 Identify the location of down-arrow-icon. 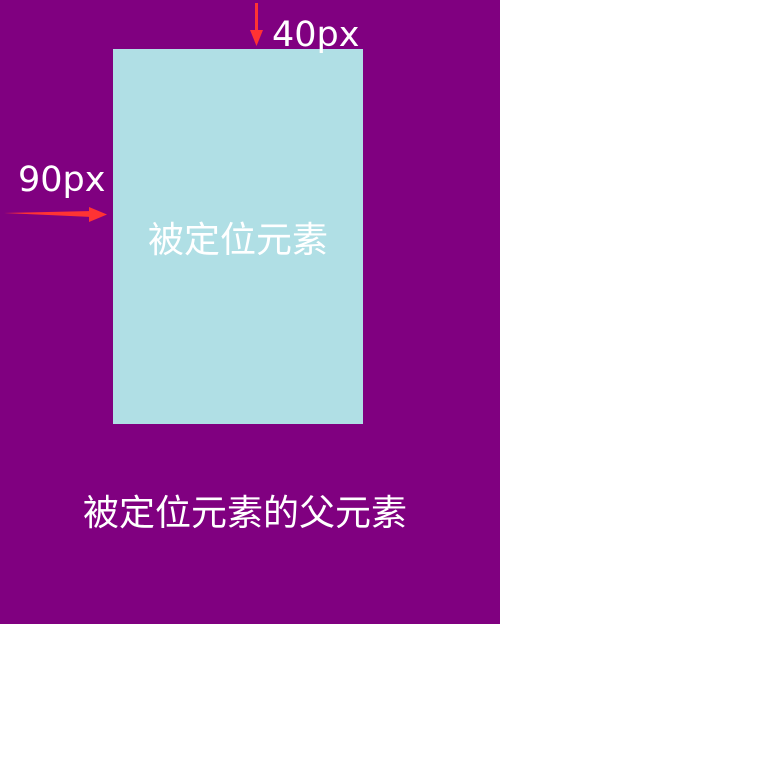
(256, 24).